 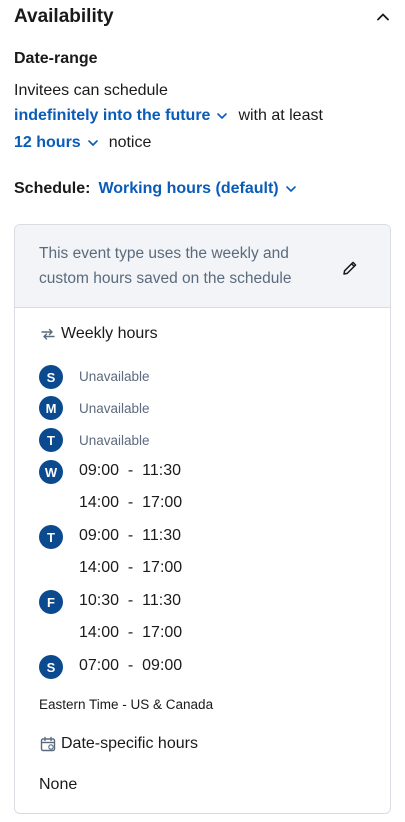 I want to click on weekly-hours-title: Weekly hours, so click(x=98, y=334).